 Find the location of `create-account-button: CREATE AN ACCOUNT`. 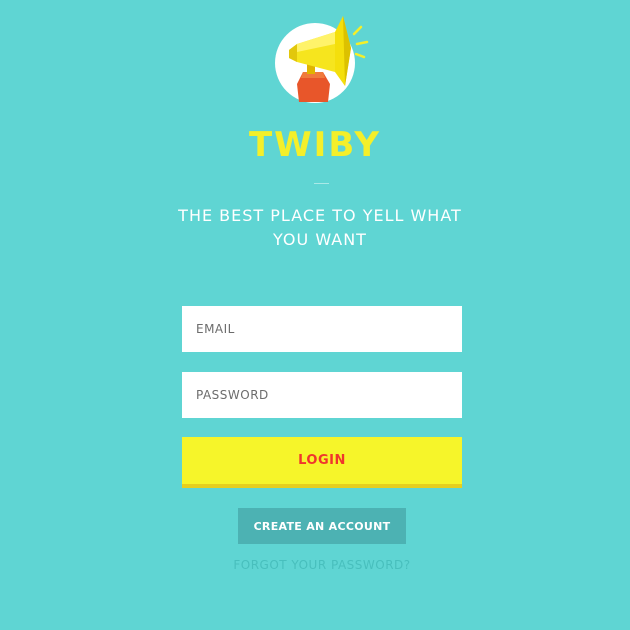

create-account-button: CREATE AN ACCOUNT is located at coordinates (322, 526).